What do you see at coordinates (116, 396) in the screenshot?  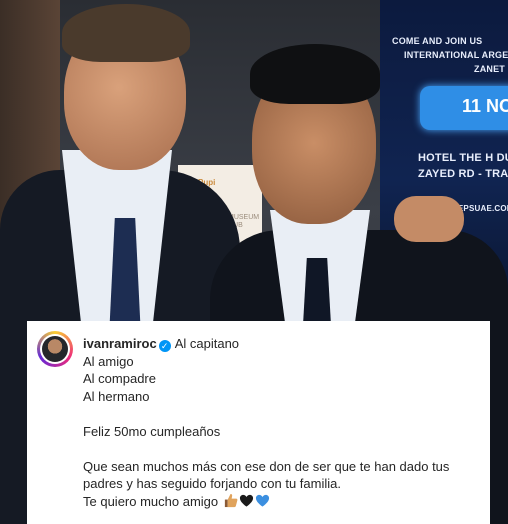 I see `caption-line: Al hermano` at bounding box center [116, 396].